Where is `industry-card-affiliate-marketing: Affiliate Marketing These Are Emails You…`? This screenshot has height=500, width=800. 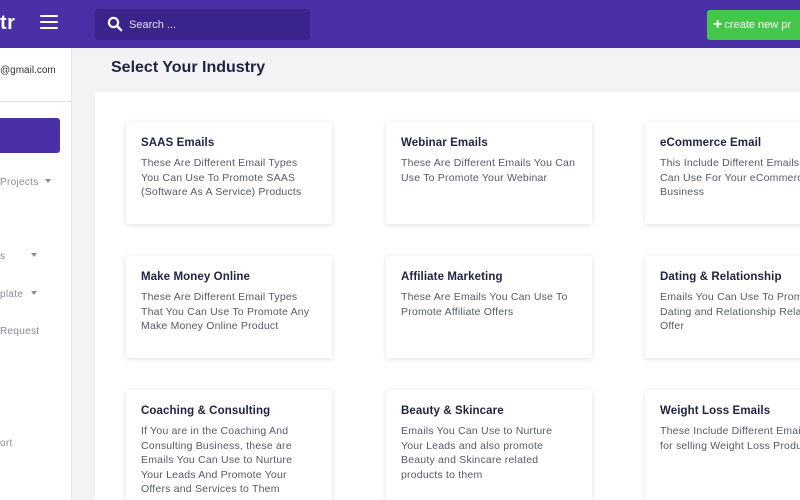 industry-card-affiliate-marketing: Affiliate Marketing These Are Emails You… is located at coordinates (489, 307).